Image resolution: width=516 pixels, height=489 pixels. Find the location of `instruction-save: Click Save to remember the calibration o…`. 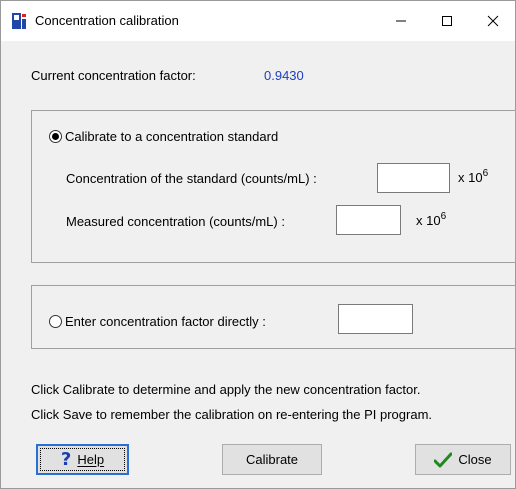

instruction-save: Click Save to remember the calibration o… is located at coordinates (232, 414).